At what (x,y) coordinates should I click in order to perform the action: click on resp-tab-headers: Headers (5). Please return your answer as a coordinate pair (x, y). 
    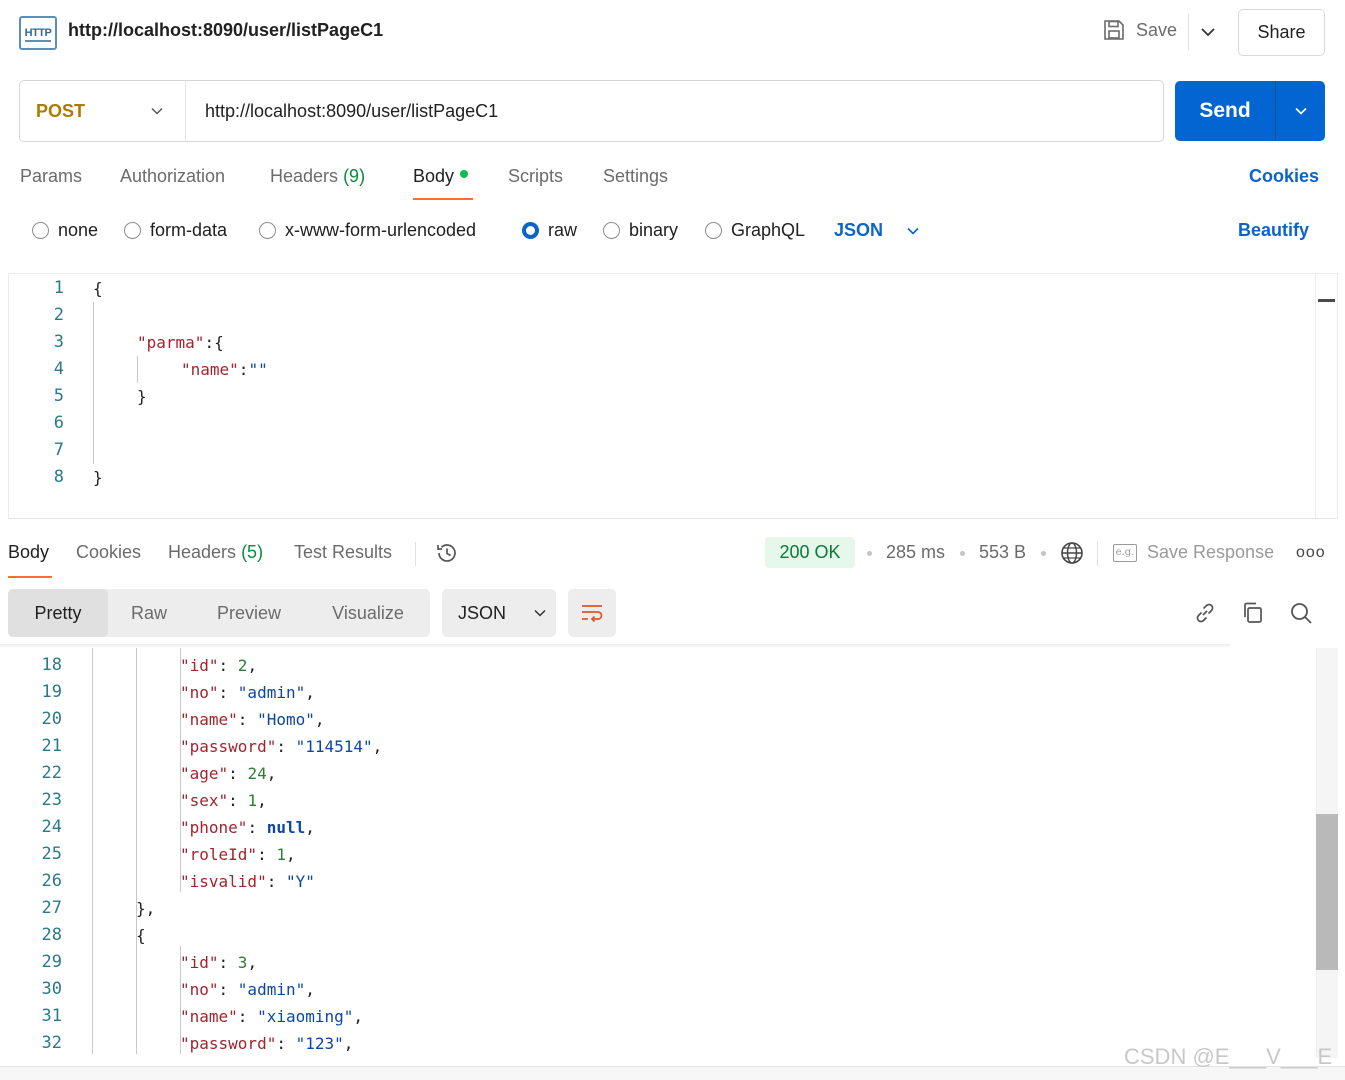
    Looking at the image, I should click on (215, 552).